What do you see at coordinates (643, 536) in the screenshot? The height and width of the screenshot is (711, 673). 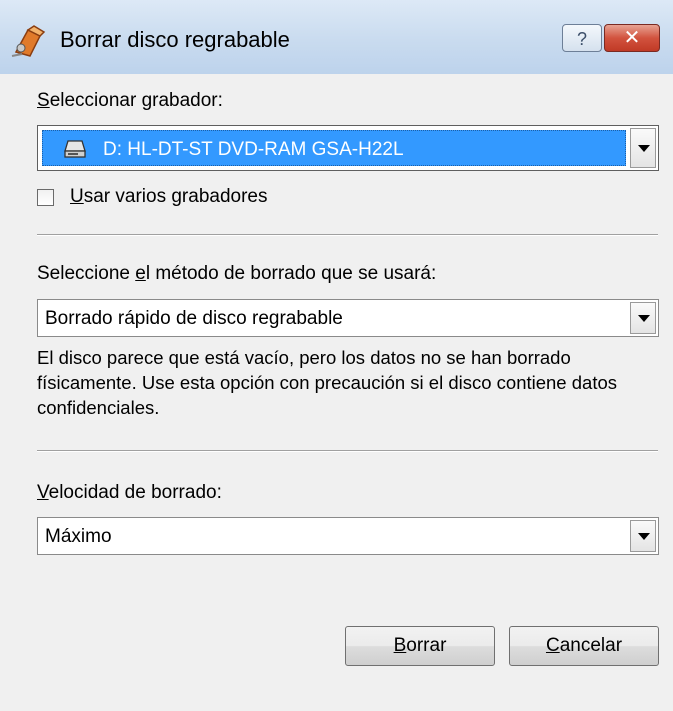 I see `speed-dropdown-arrow` at bounding box center [643, 536].